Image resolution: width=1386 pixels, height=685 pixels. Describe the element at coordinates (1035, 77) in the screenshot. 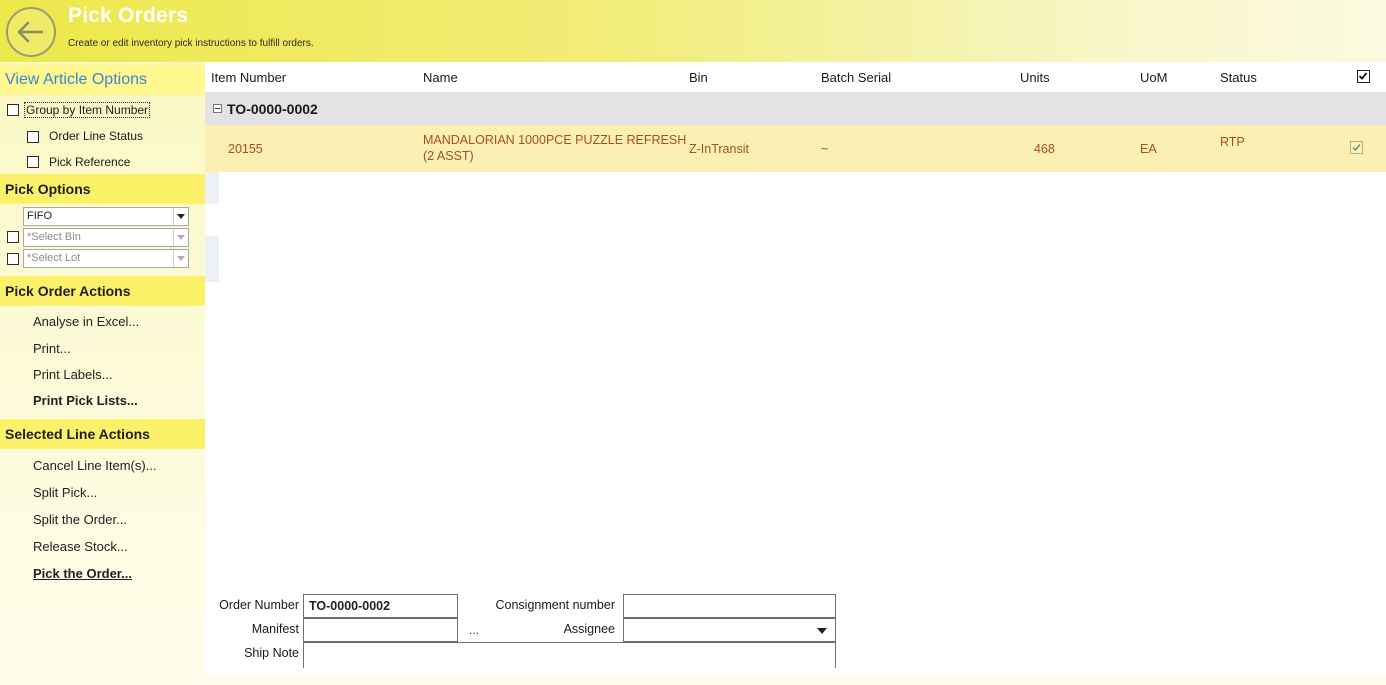

I see `column-header-units: Units` at that location.